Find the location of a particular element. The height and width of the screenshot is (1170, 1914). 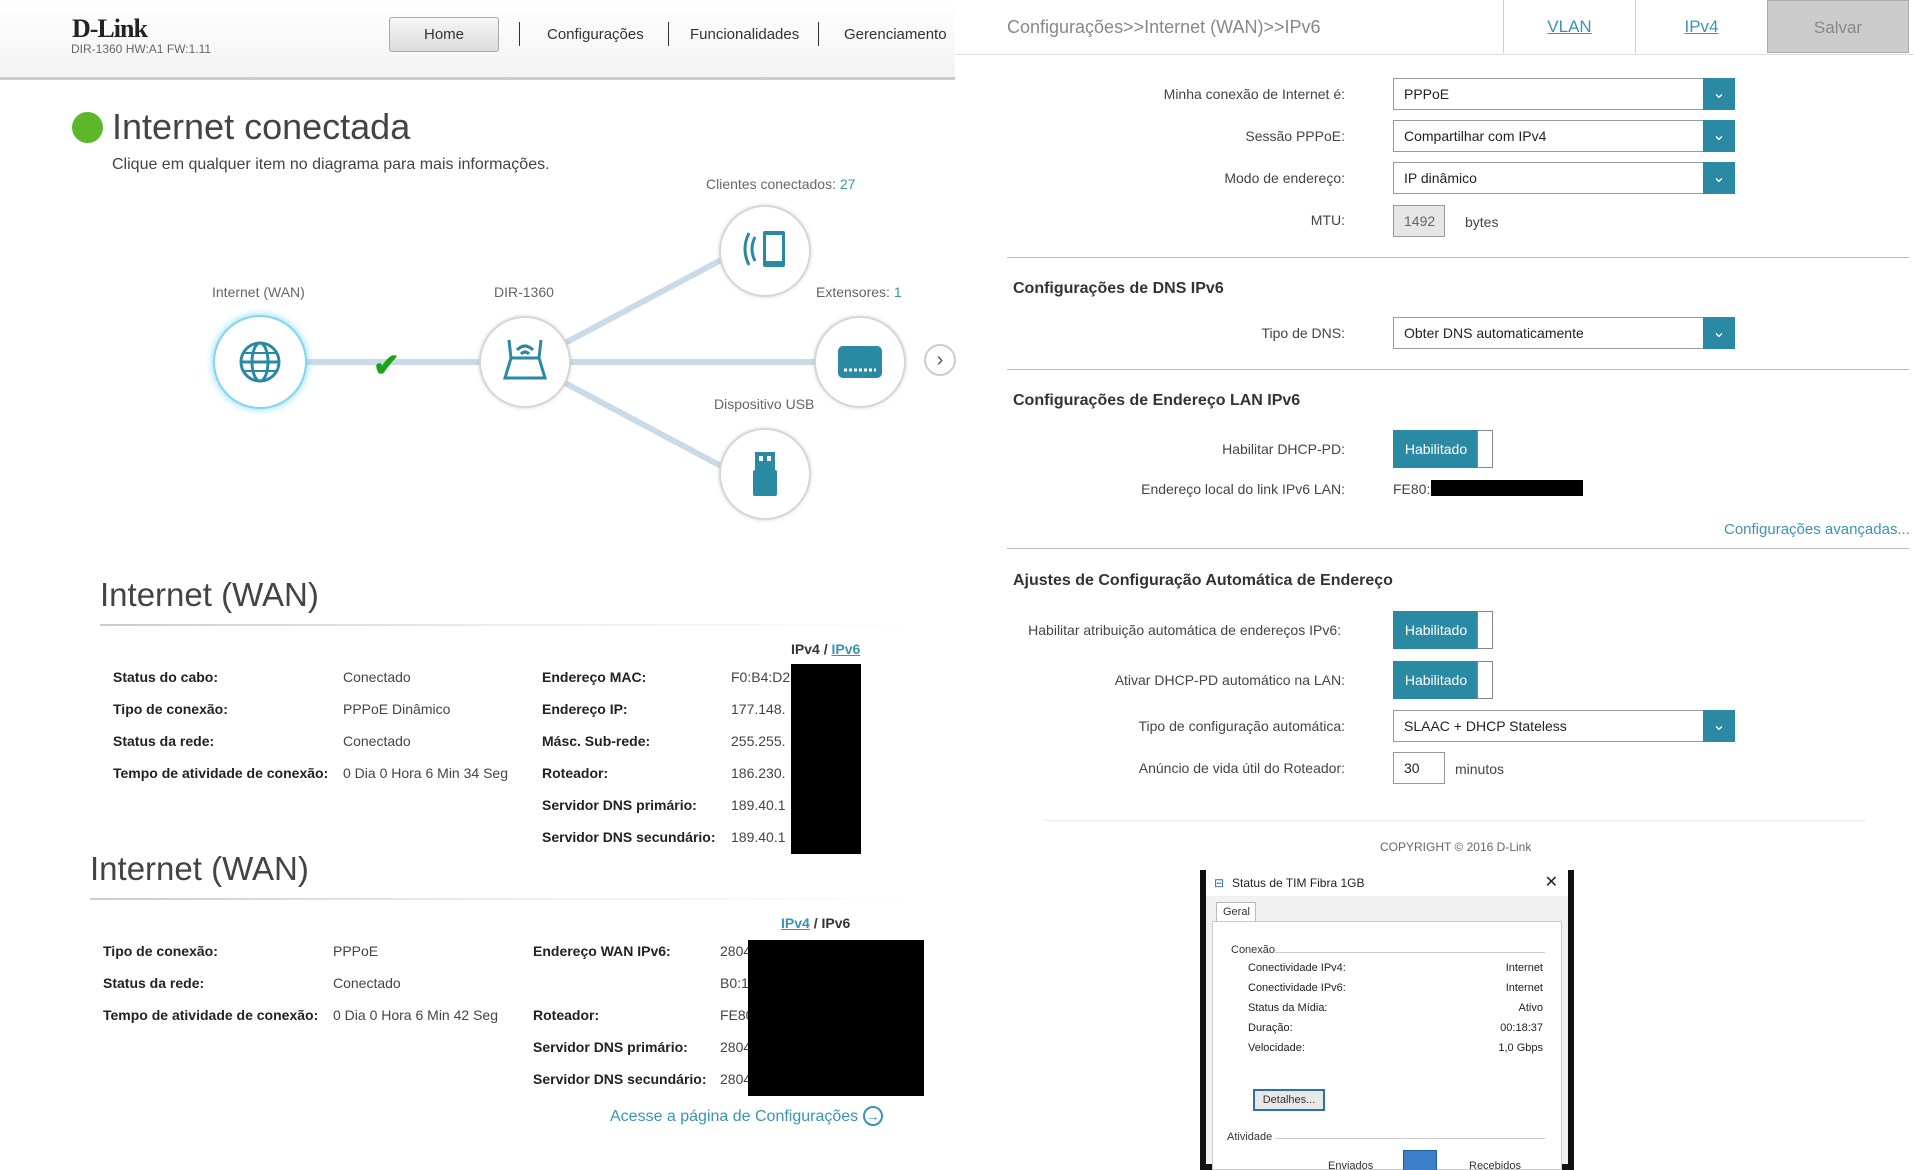

usb-label: Dispositivo USB is located at coordinates (764, 404).